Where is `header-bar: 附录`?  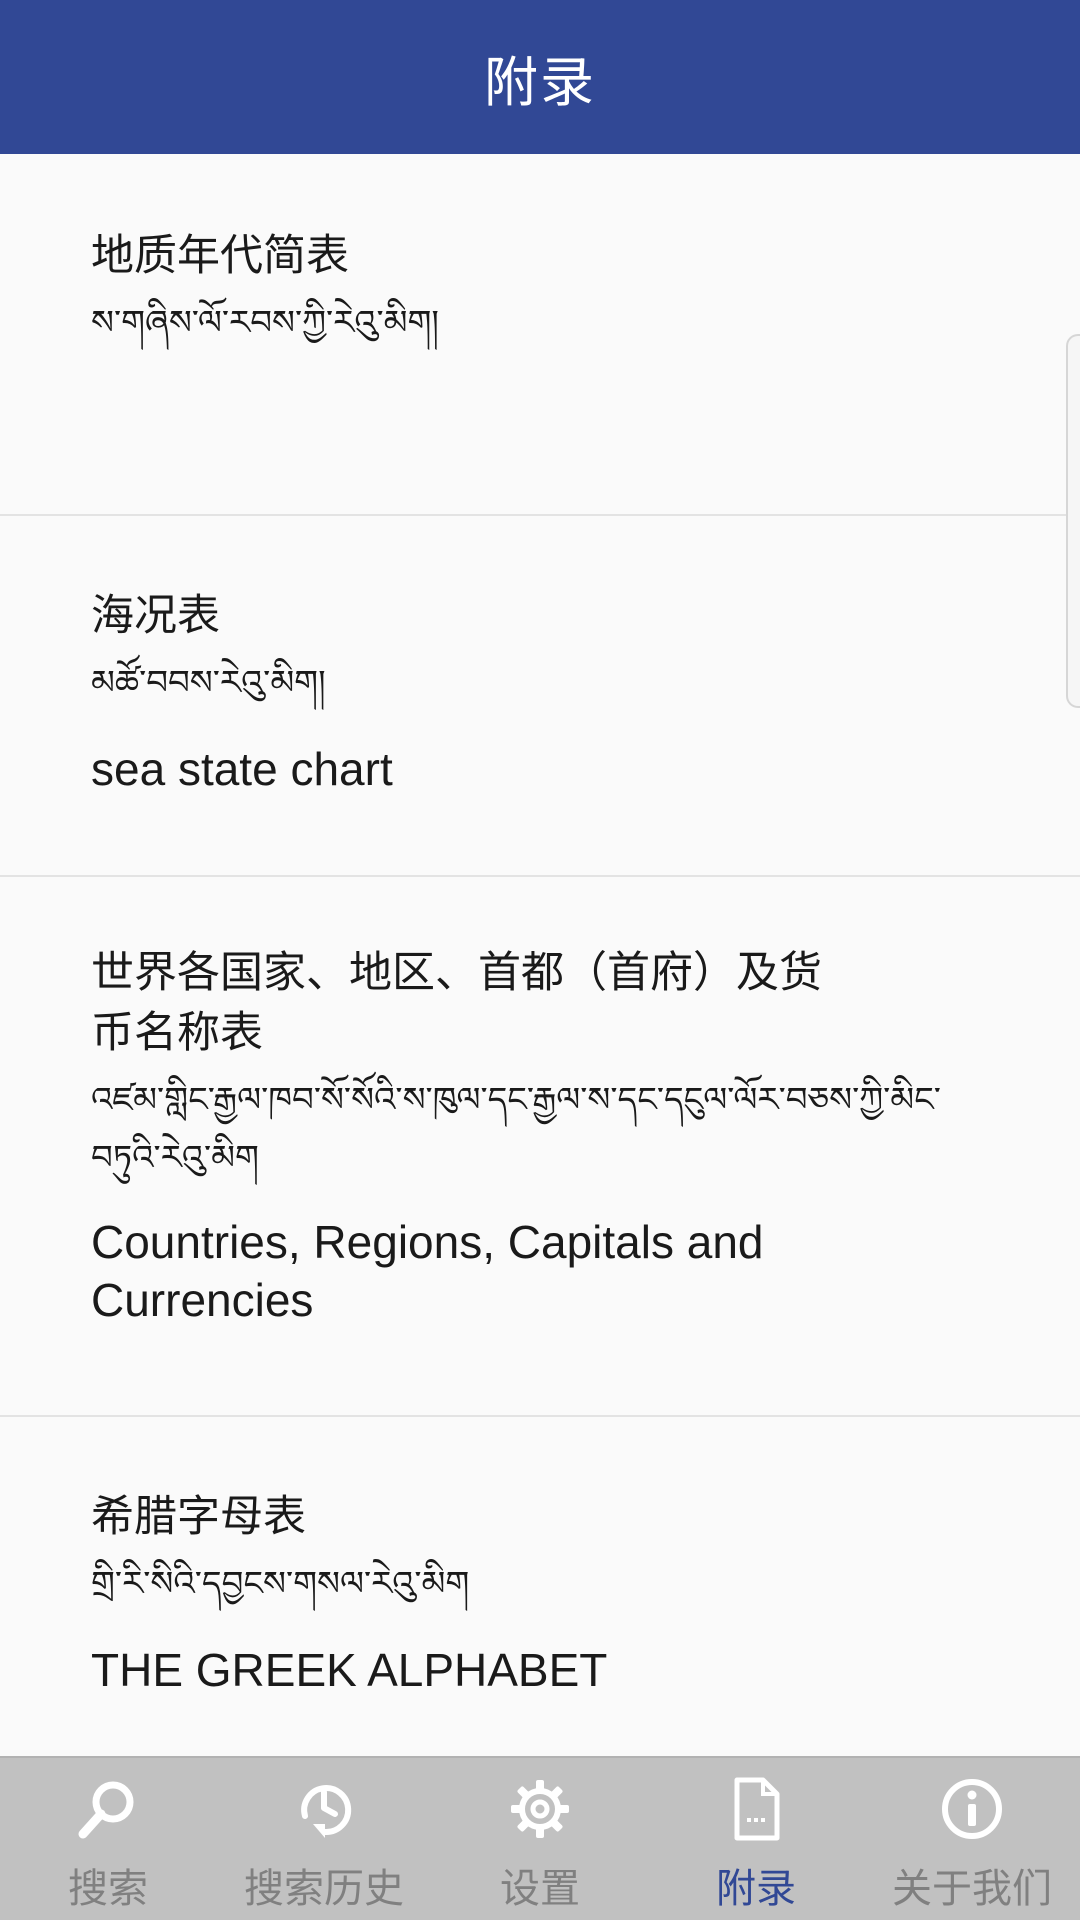 header-bar: 附录 is located at coordinates (540, 77).